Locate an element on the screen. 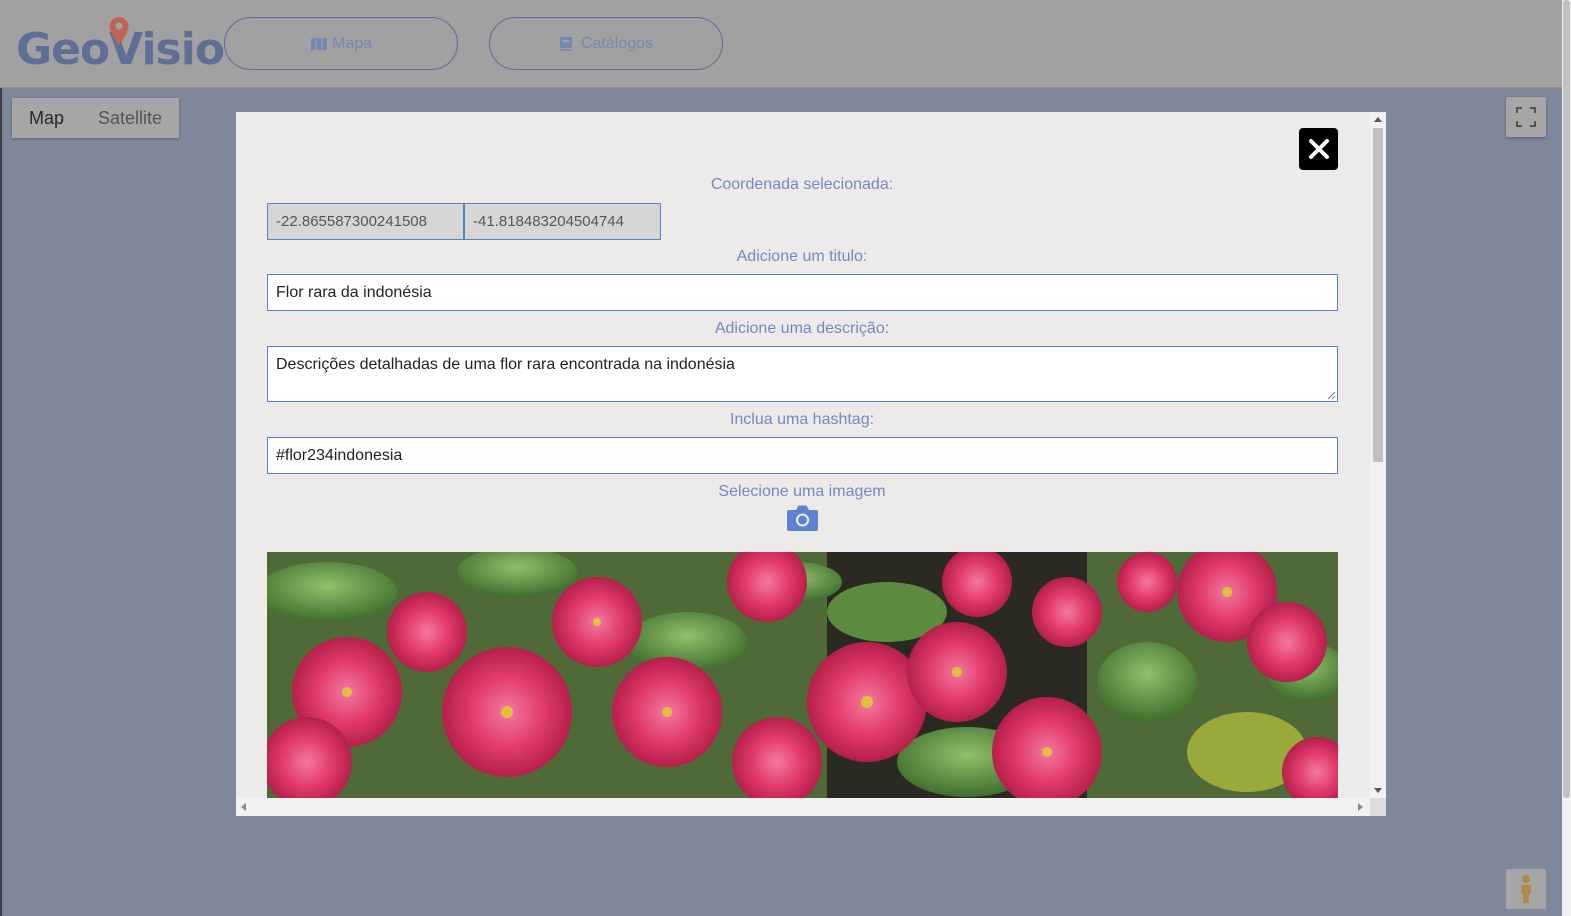 The image size is (1571, 916). modal-vertical-scrollbar is located at coordinates (1378, 455).